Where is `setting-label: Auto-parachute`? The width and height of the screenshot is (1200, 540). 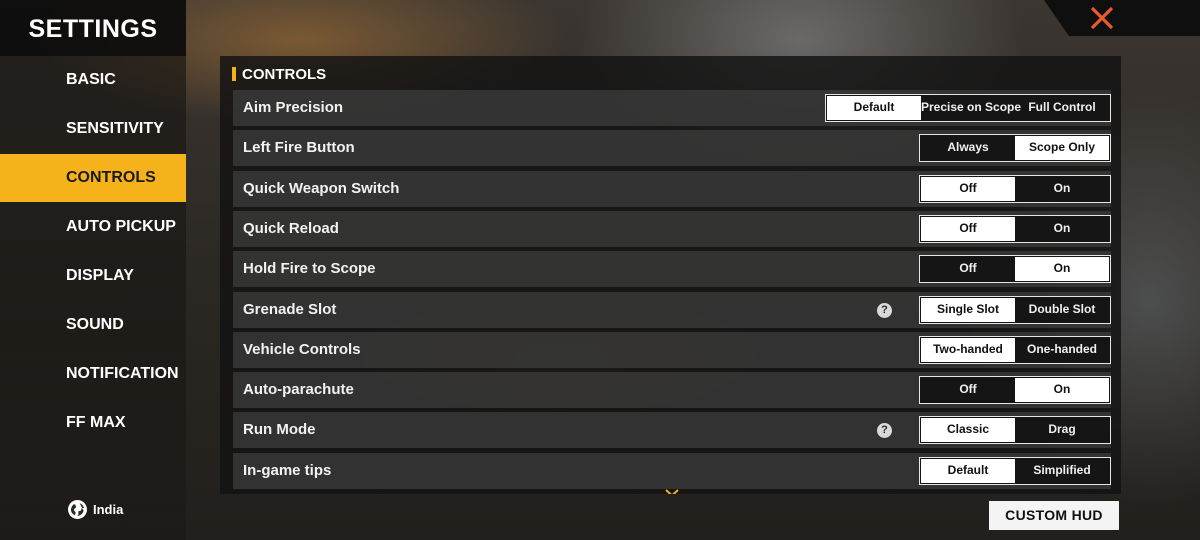
setting-label: Auto-parachute is located at coordinates (298, 390).